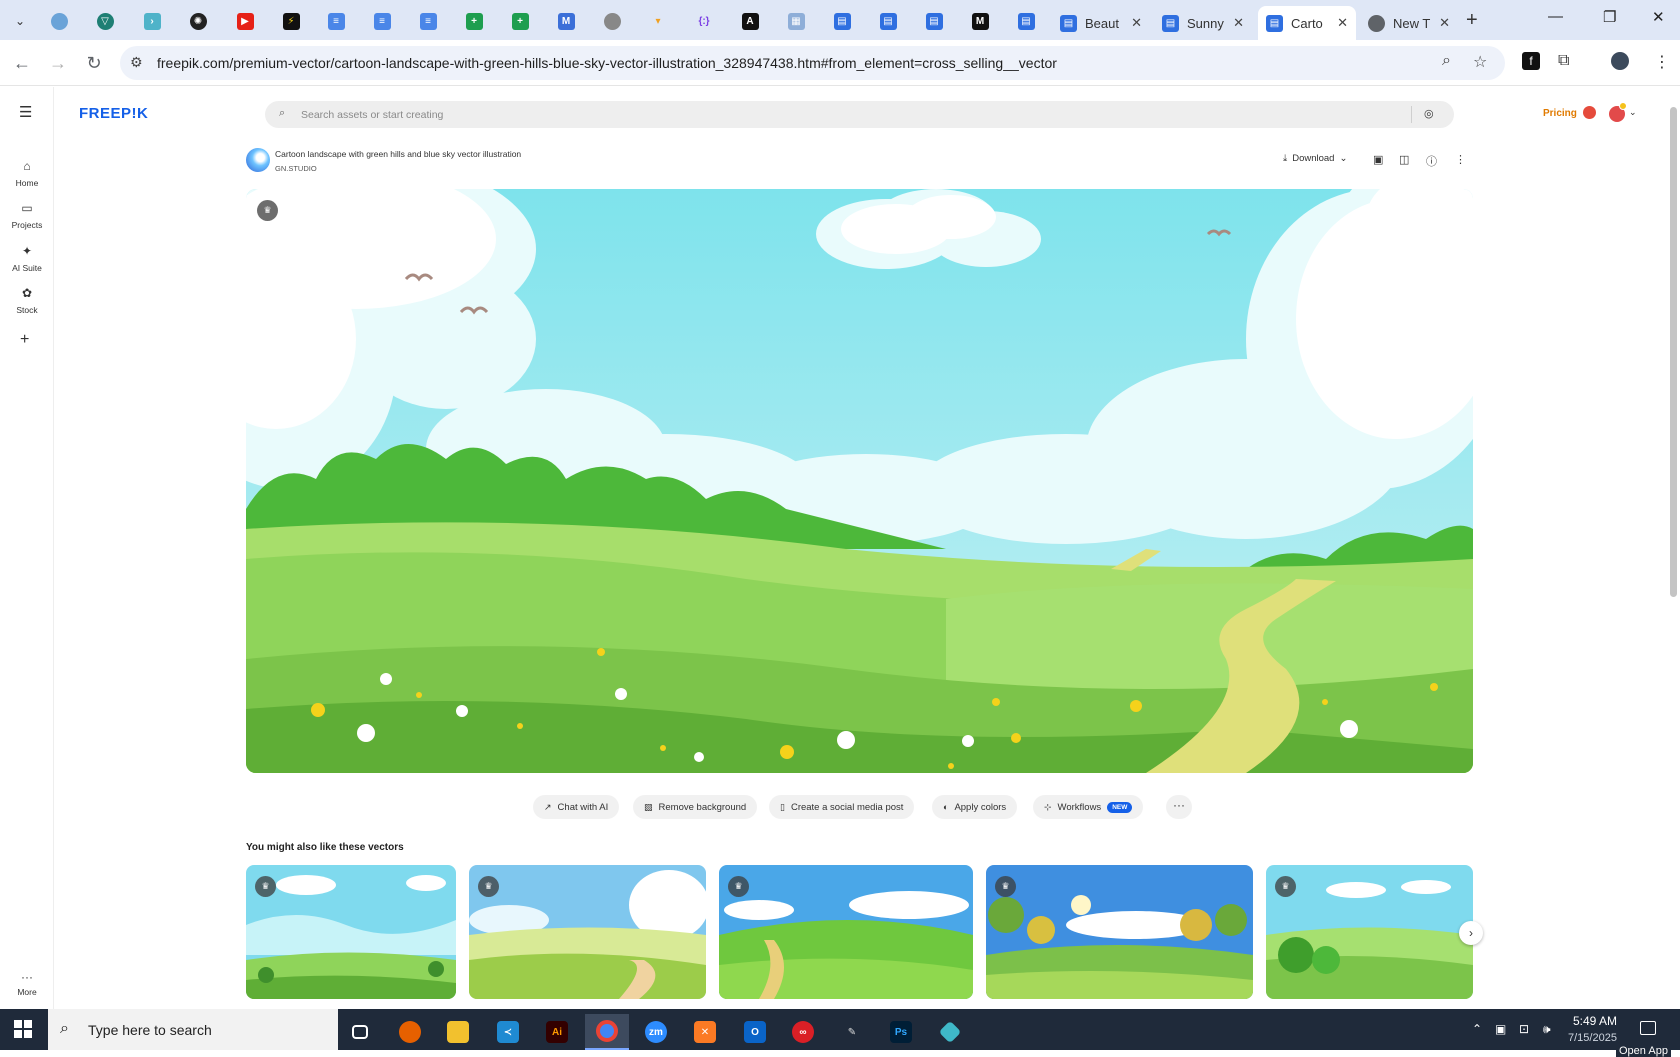  I want to click on chat-with-ai-button: ↗ Chat with AI, so click(576, 807).